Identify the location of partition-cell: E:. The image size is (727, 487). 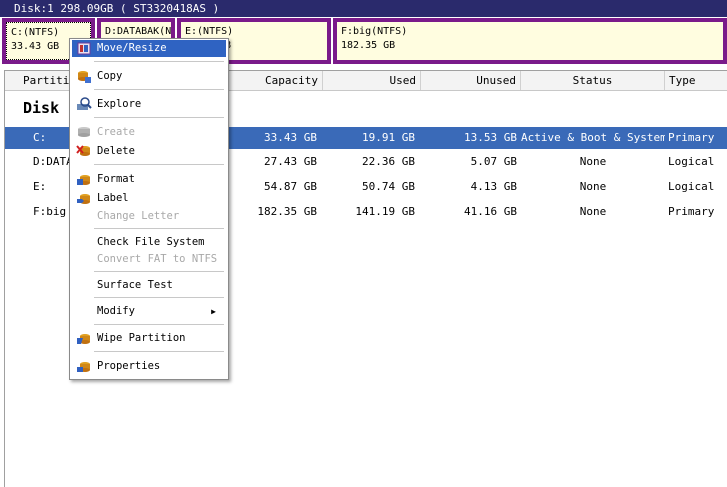
(40, 186).